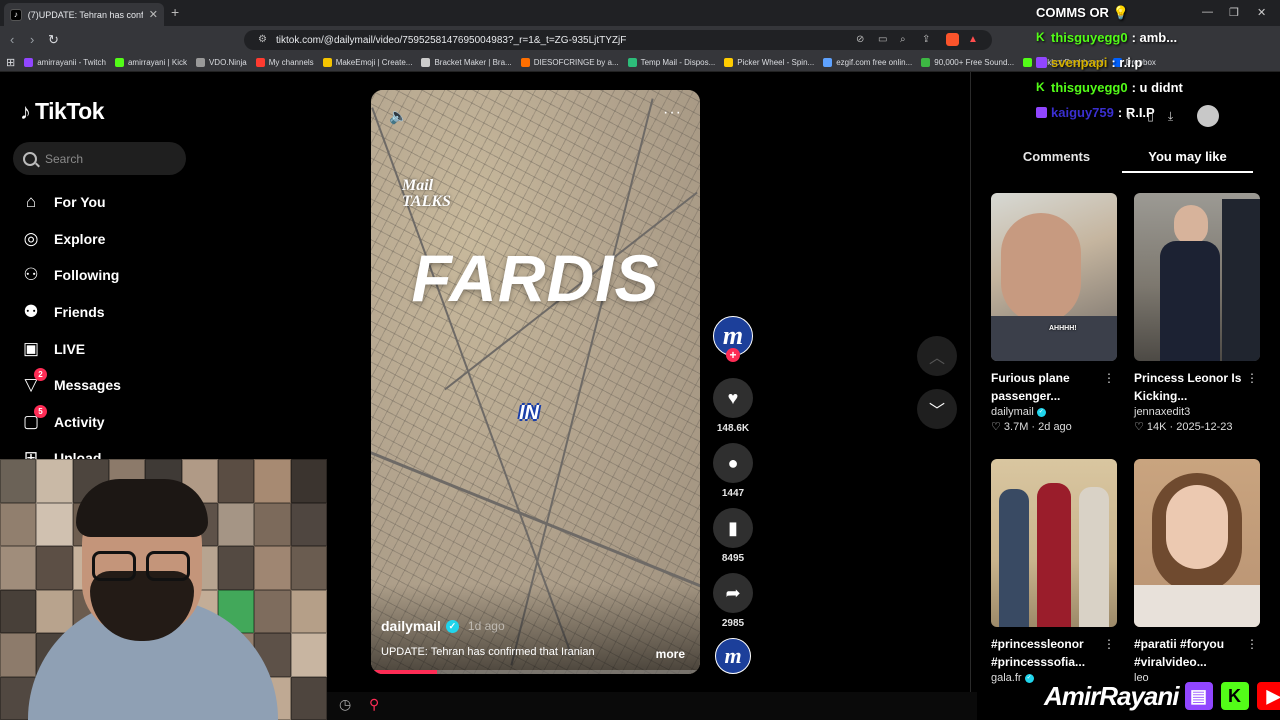 Image resolution: width=1280 pixels, height=720 pixels. What do you see at coordinates (882, 39) in the screenshot?
I see `cast-icon: ▭` at bounding box center [882, 39].